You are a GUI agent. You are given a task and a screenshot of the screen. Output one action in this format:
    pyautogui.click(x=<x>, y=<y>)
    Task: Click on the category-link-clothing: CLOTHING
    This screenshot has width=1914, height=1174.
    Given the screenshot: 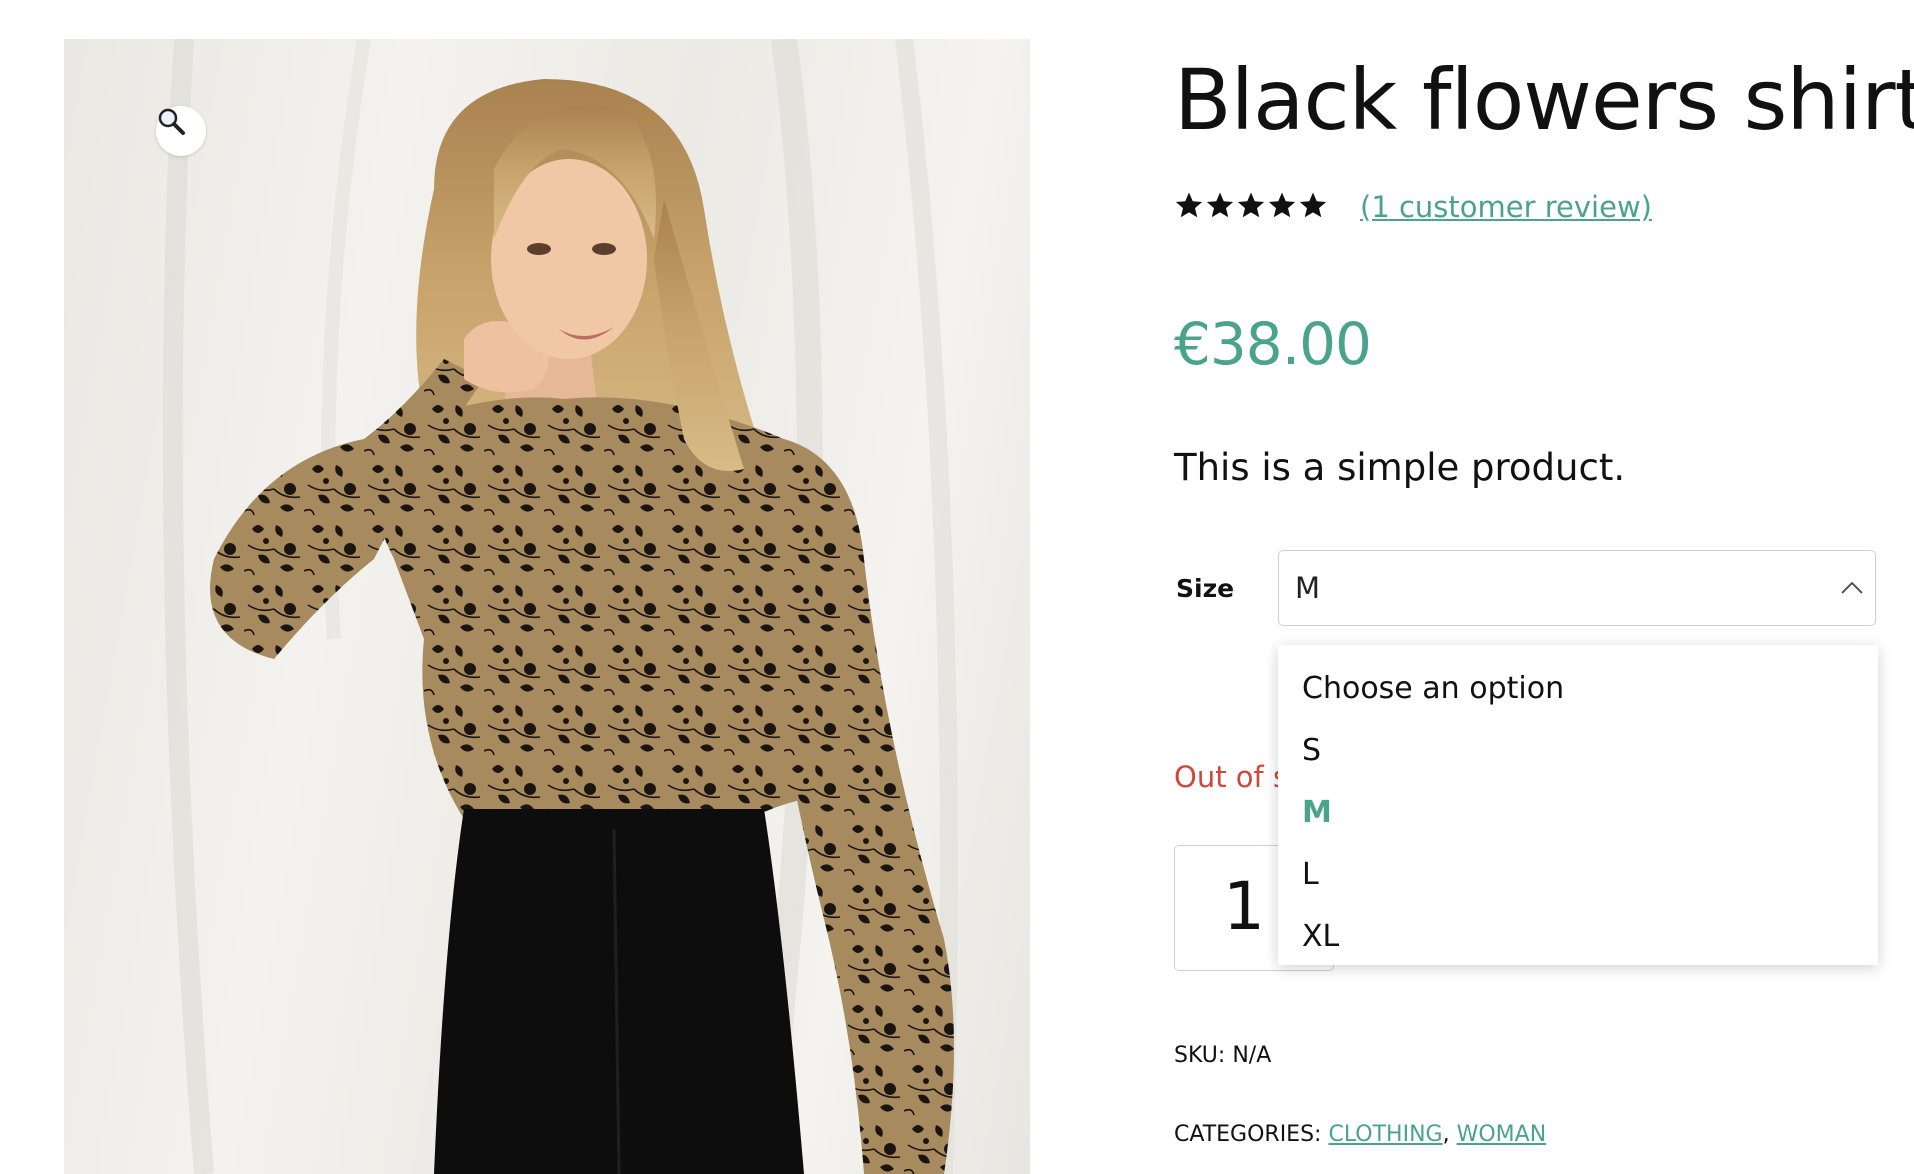 What is the action you would take?
    pyautogui.click(x=1385, y=1134)
    